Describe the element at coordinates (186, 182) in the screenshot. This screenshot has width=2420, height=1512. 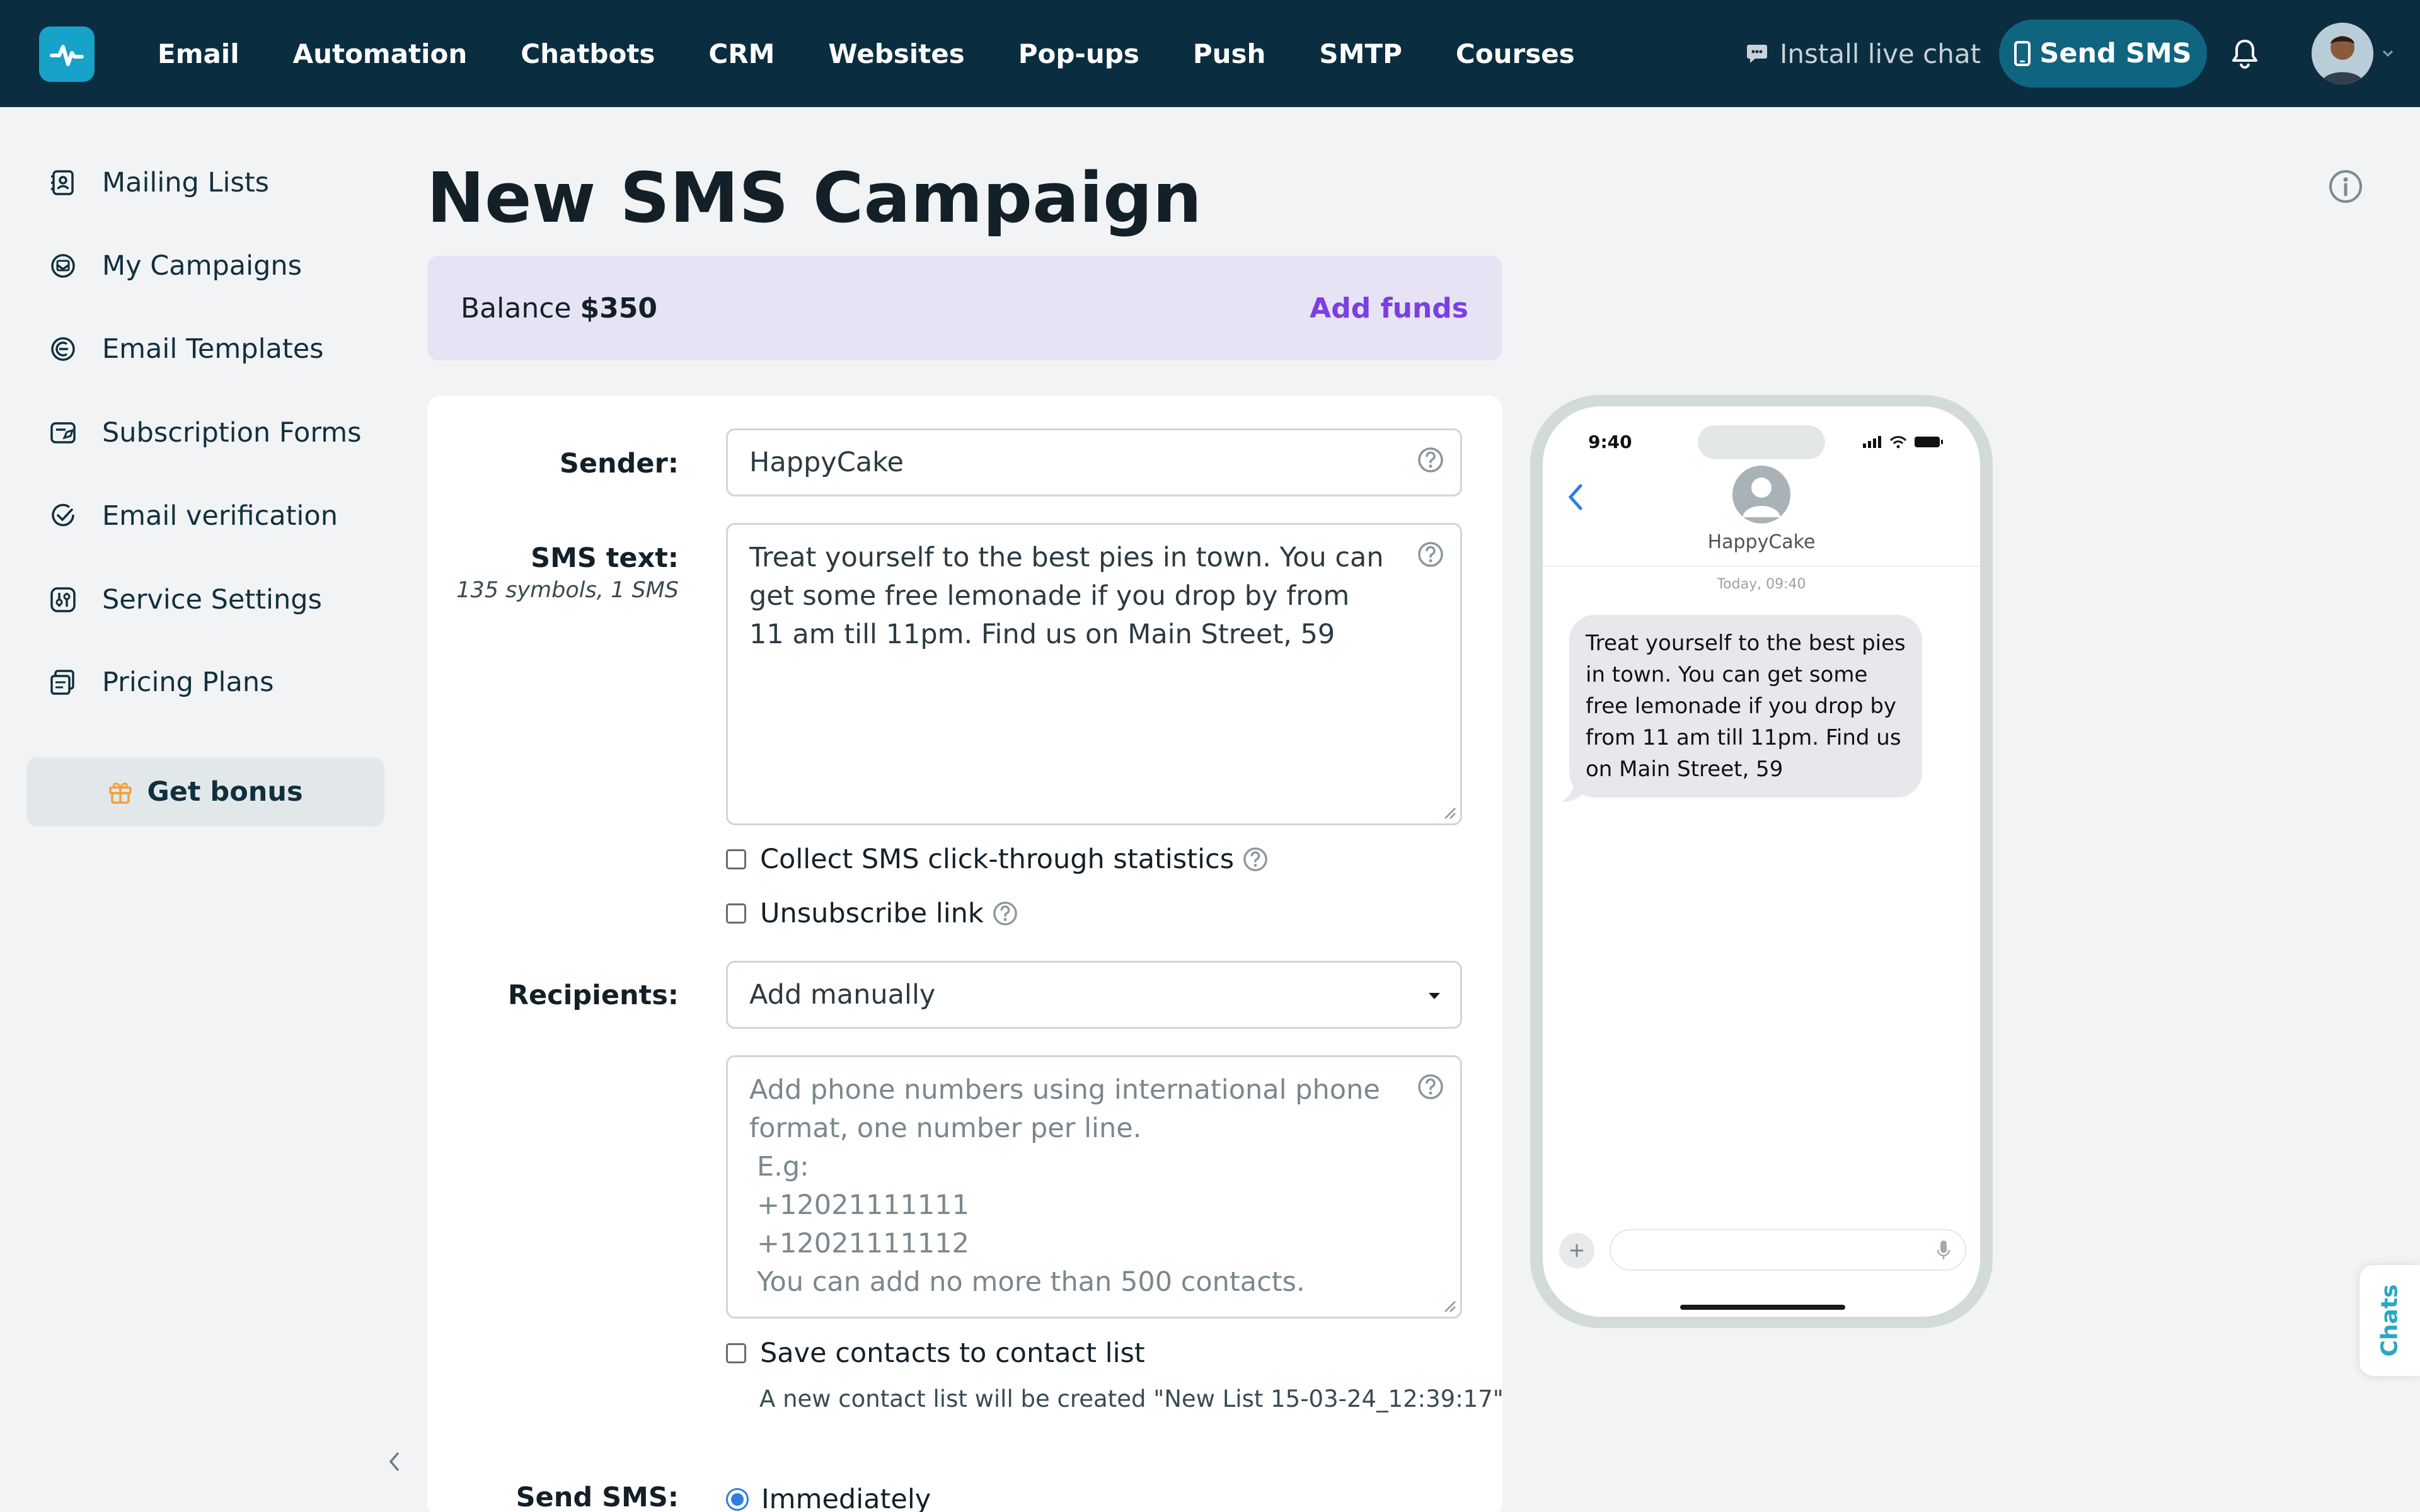
I see `sidebar-item-label: Mailing Lists` at that location.